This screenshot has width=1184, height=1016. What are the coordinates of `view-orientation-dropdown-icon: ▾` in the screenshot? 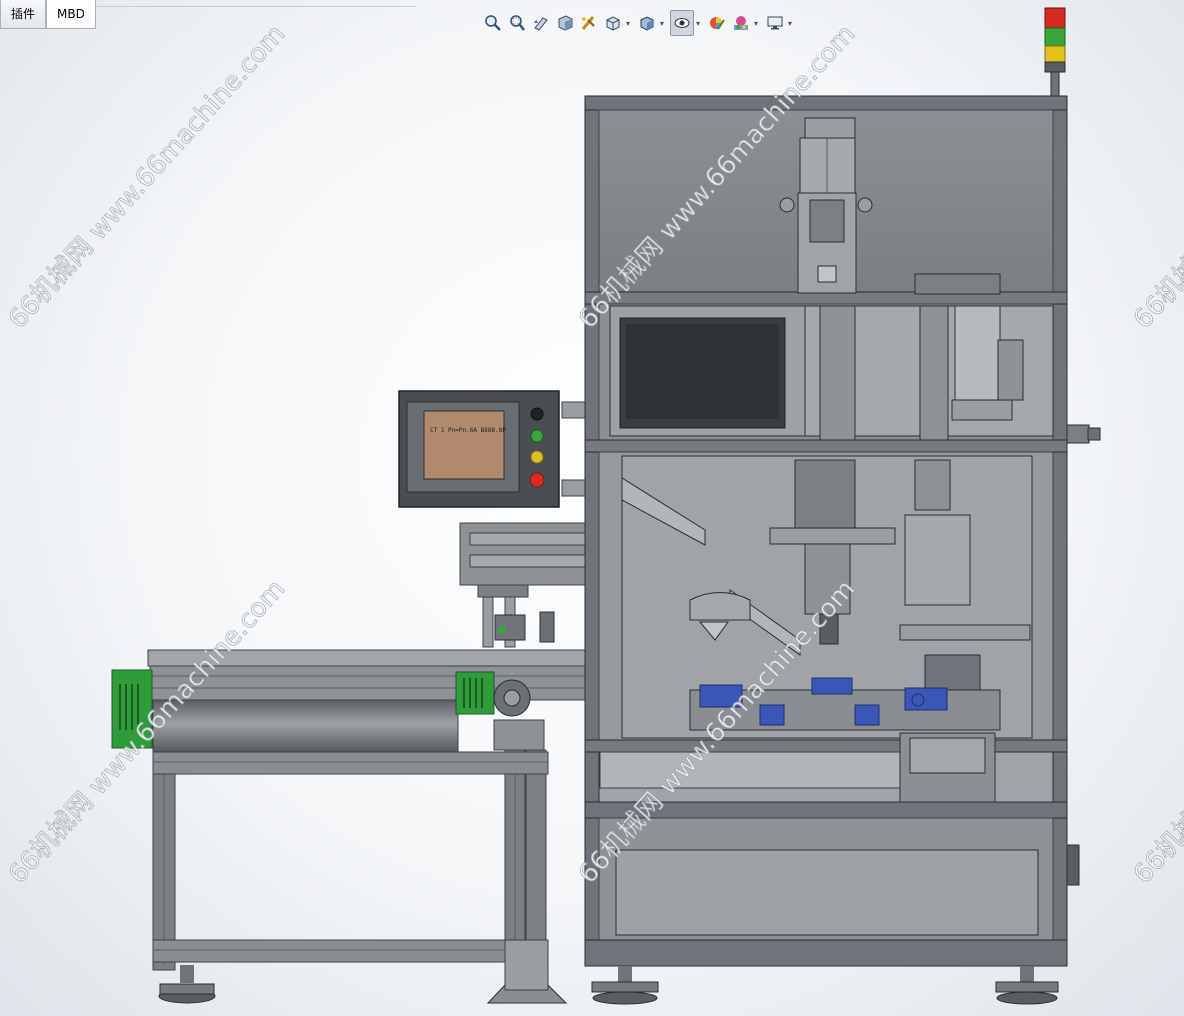 It's located at (630, 23).